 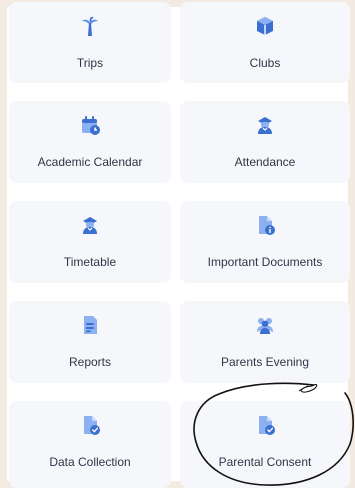 I want to click on tile-label: Important Documents, so click(x=265, y=262).